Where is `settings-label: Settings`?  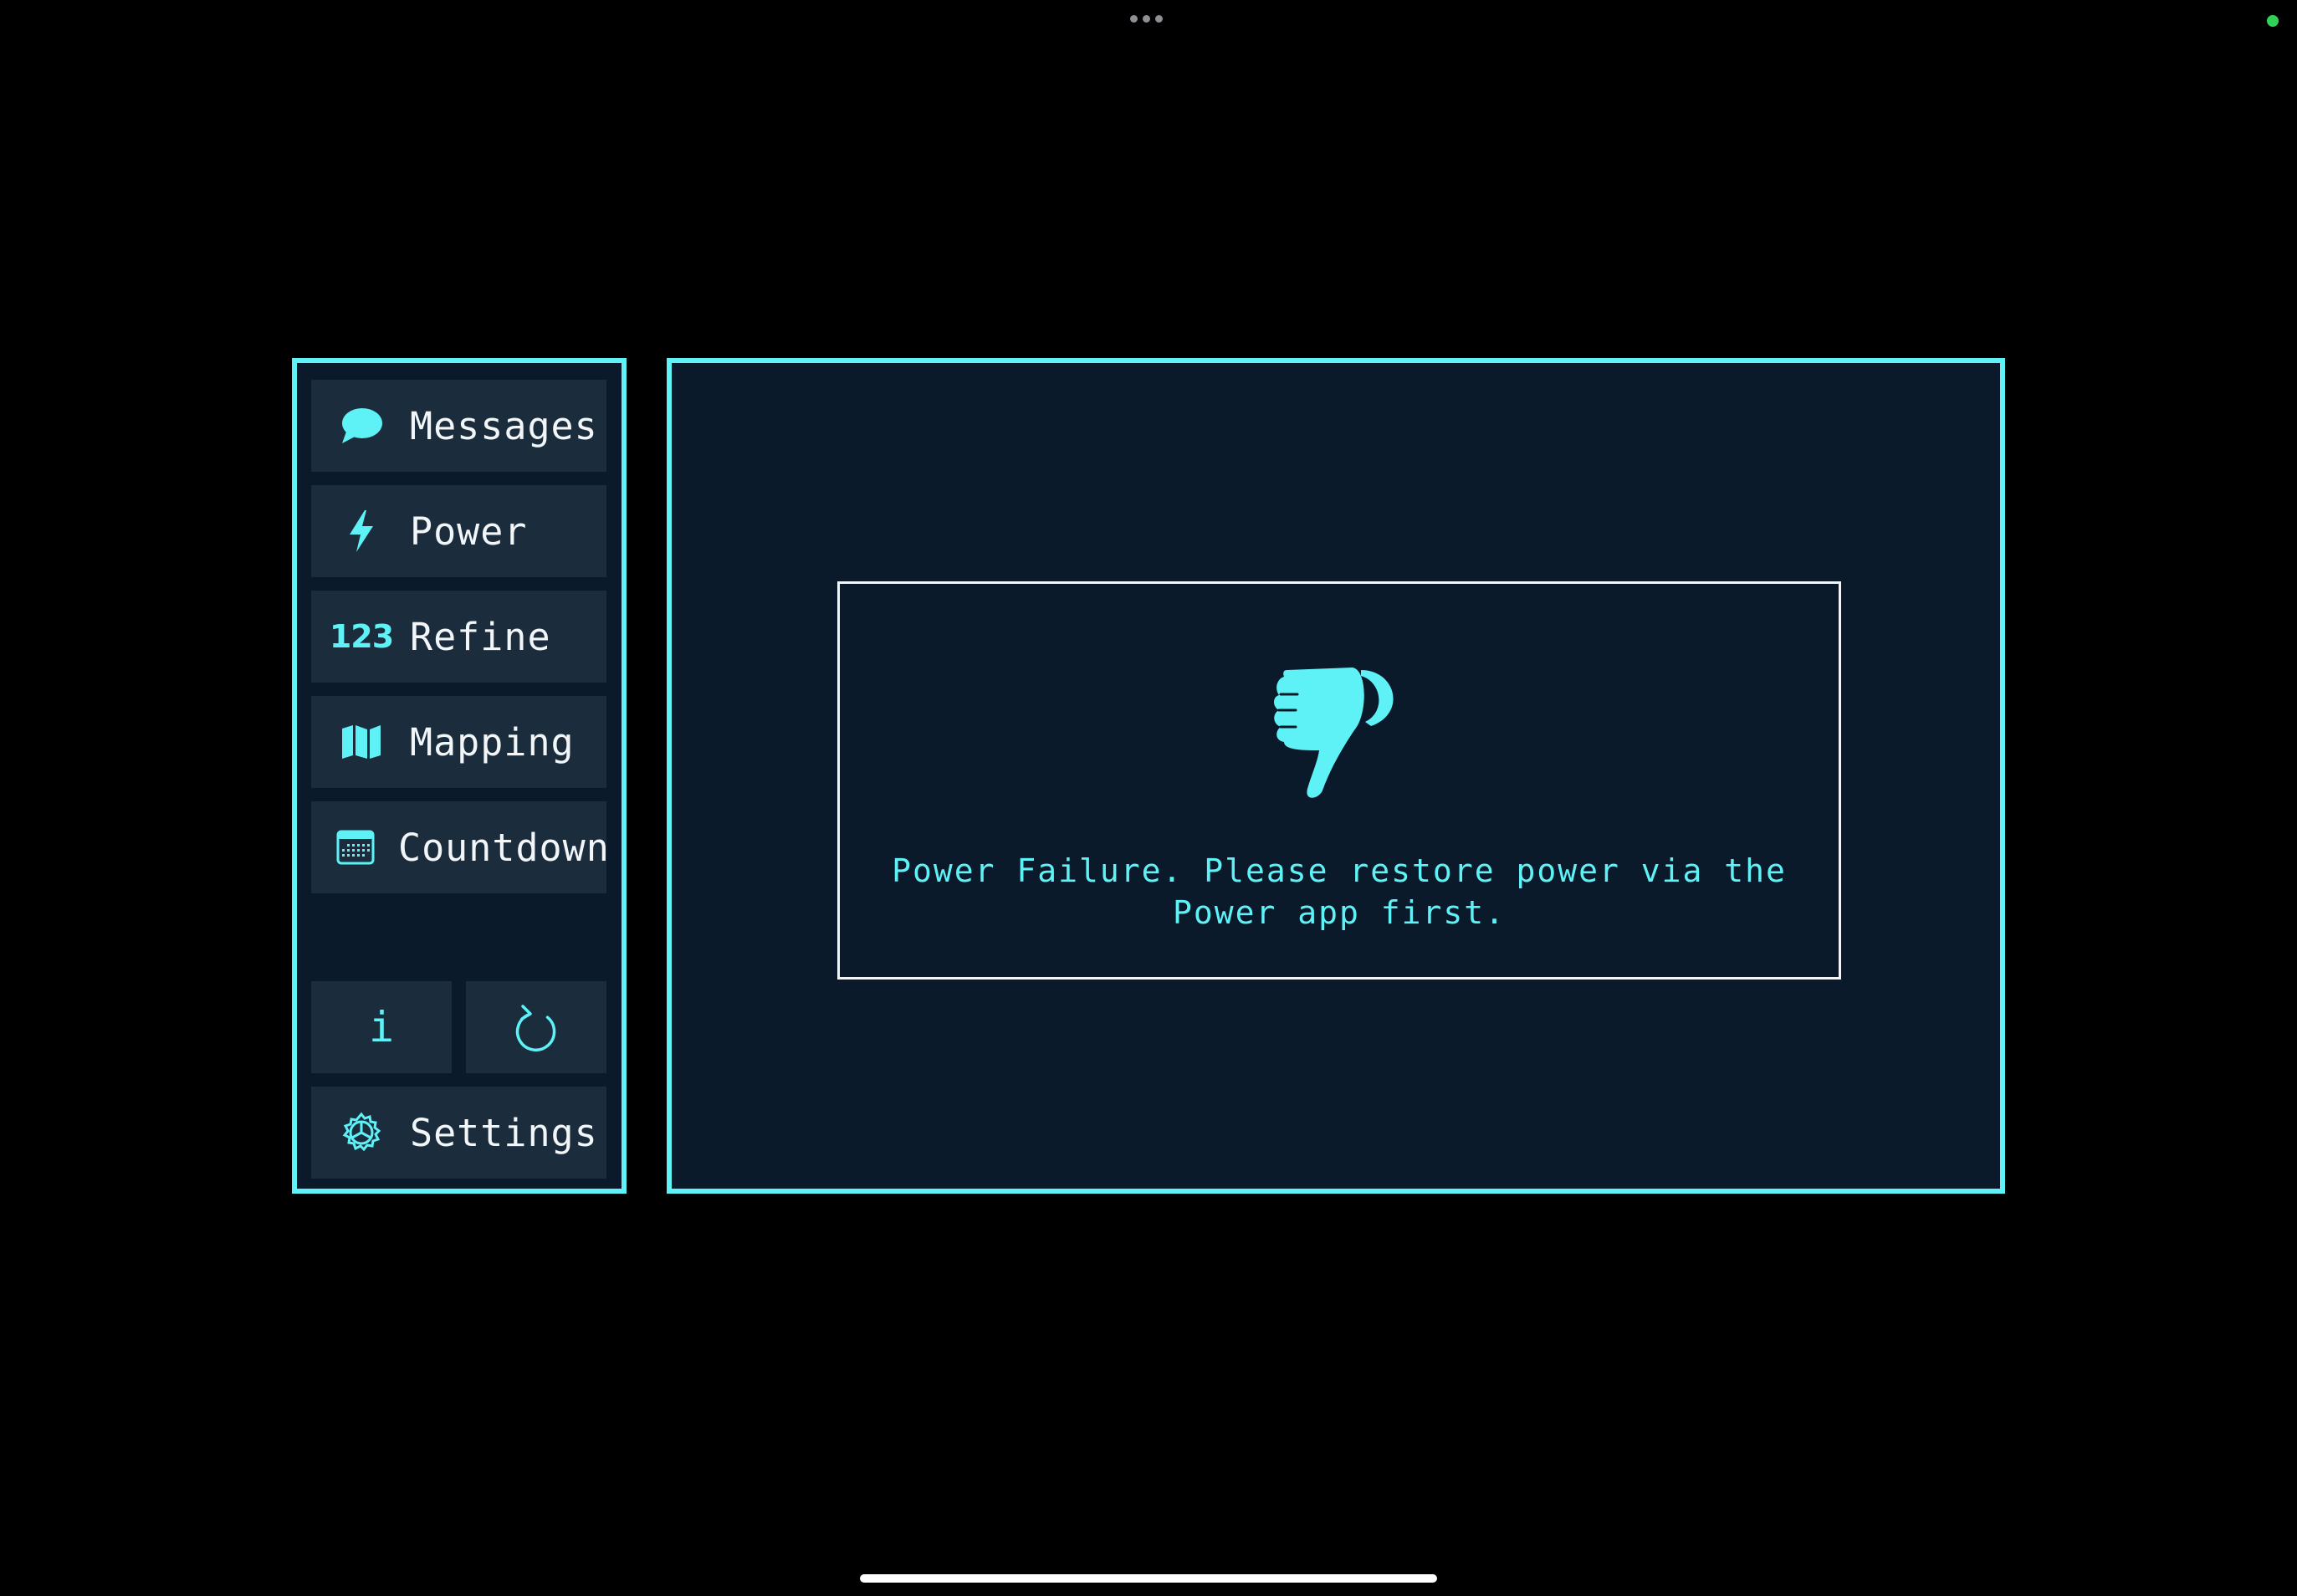
settings-label: Settings is located at coordinates (504, 1133).